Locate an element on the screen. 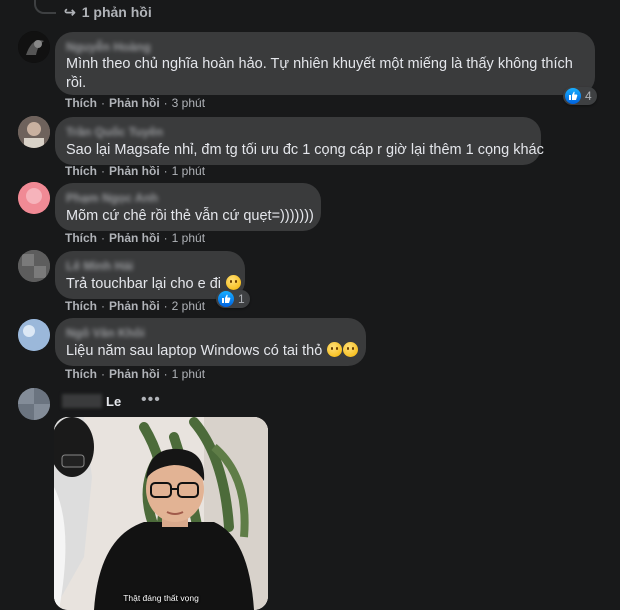 This screenshot has width=620, height=610. comment-author: Nguyễn Hoàng is located at coordinates (324, 47).